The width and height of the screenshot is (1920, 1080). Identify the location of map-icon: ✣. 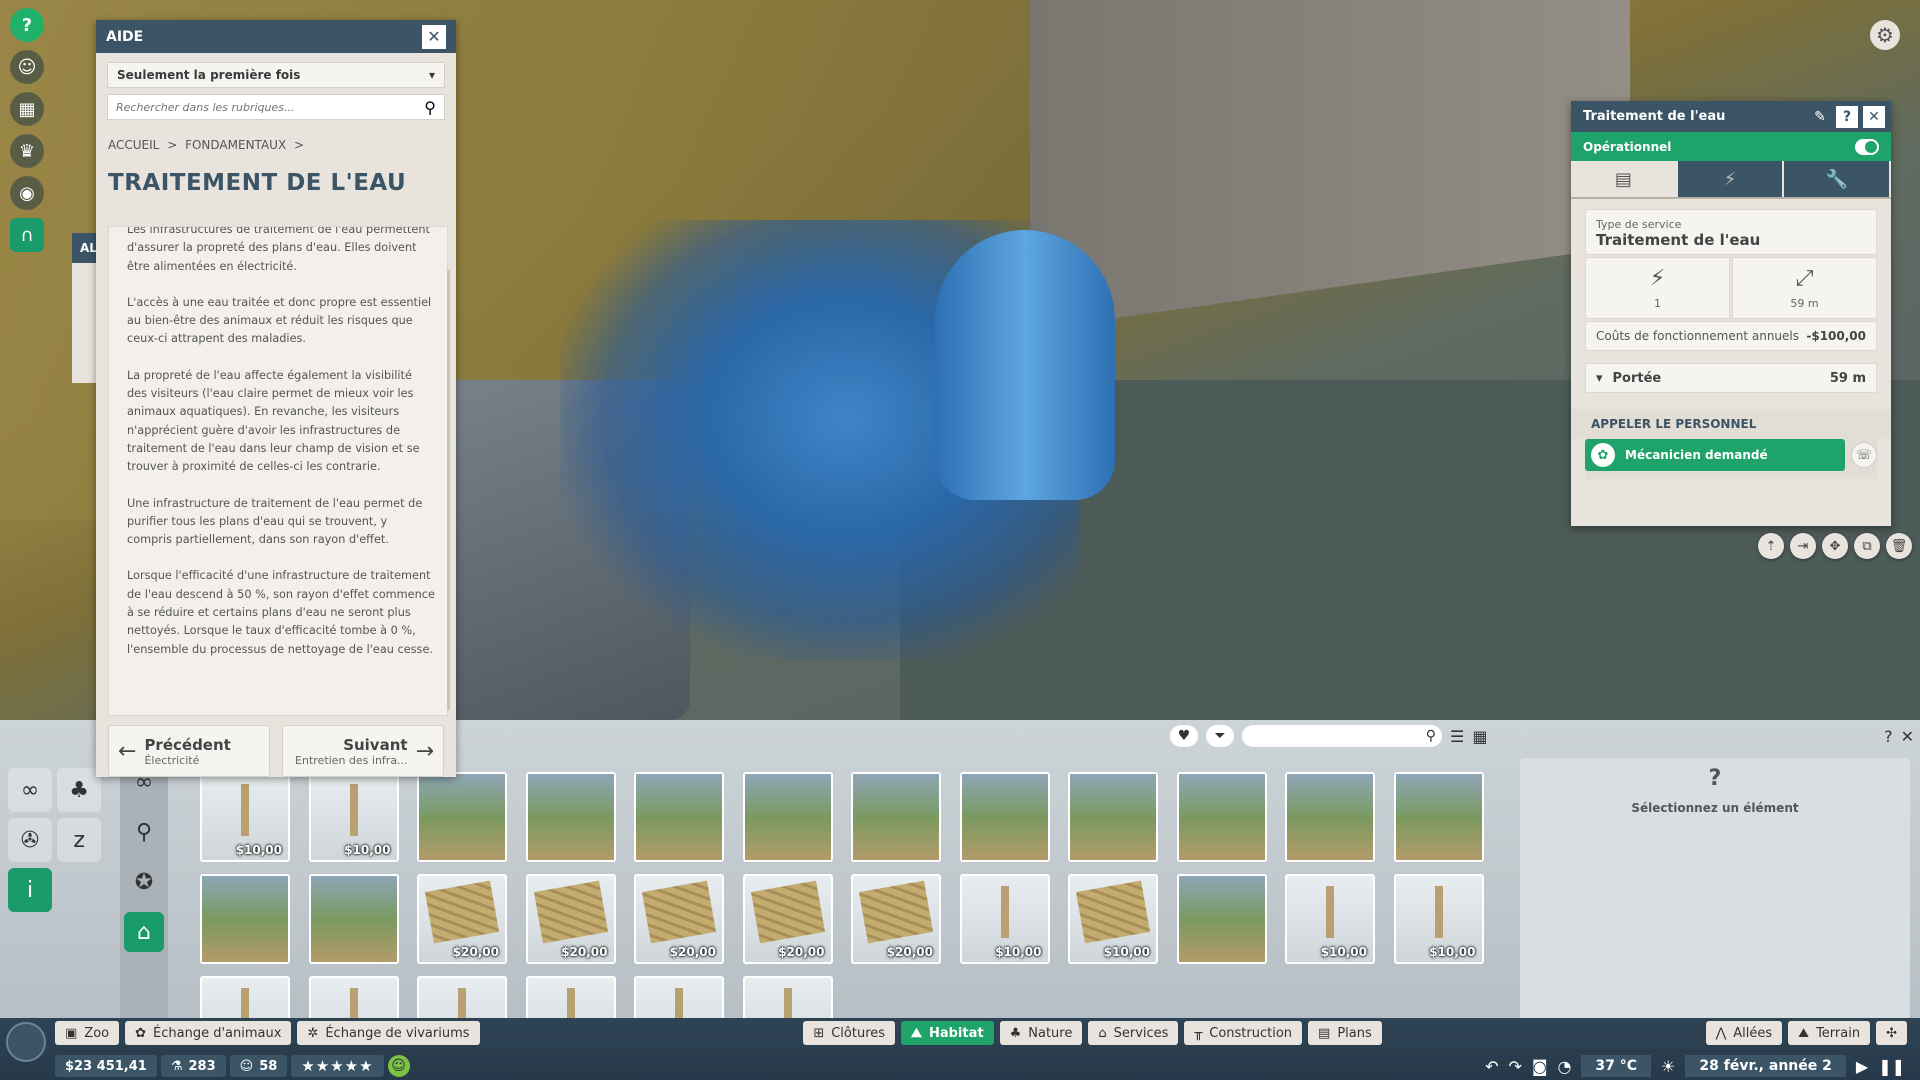
(1891, 1033).